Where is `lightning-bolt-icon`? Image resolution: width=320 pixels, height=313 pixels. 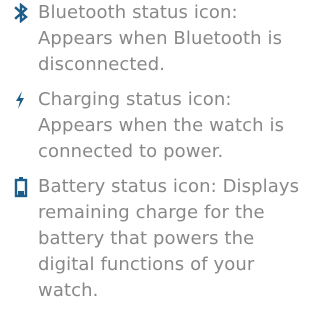
lightning-bolt-icon is located at coordinates (24, 100).